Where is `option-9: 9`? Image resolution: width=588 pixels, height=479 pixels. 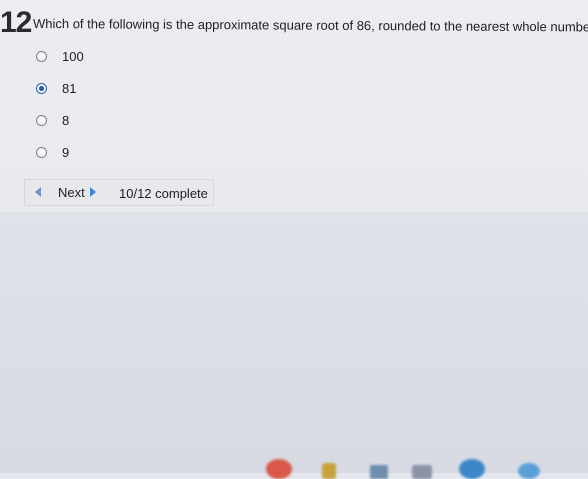
option-9: 9 is located at coordinates (96, 152).